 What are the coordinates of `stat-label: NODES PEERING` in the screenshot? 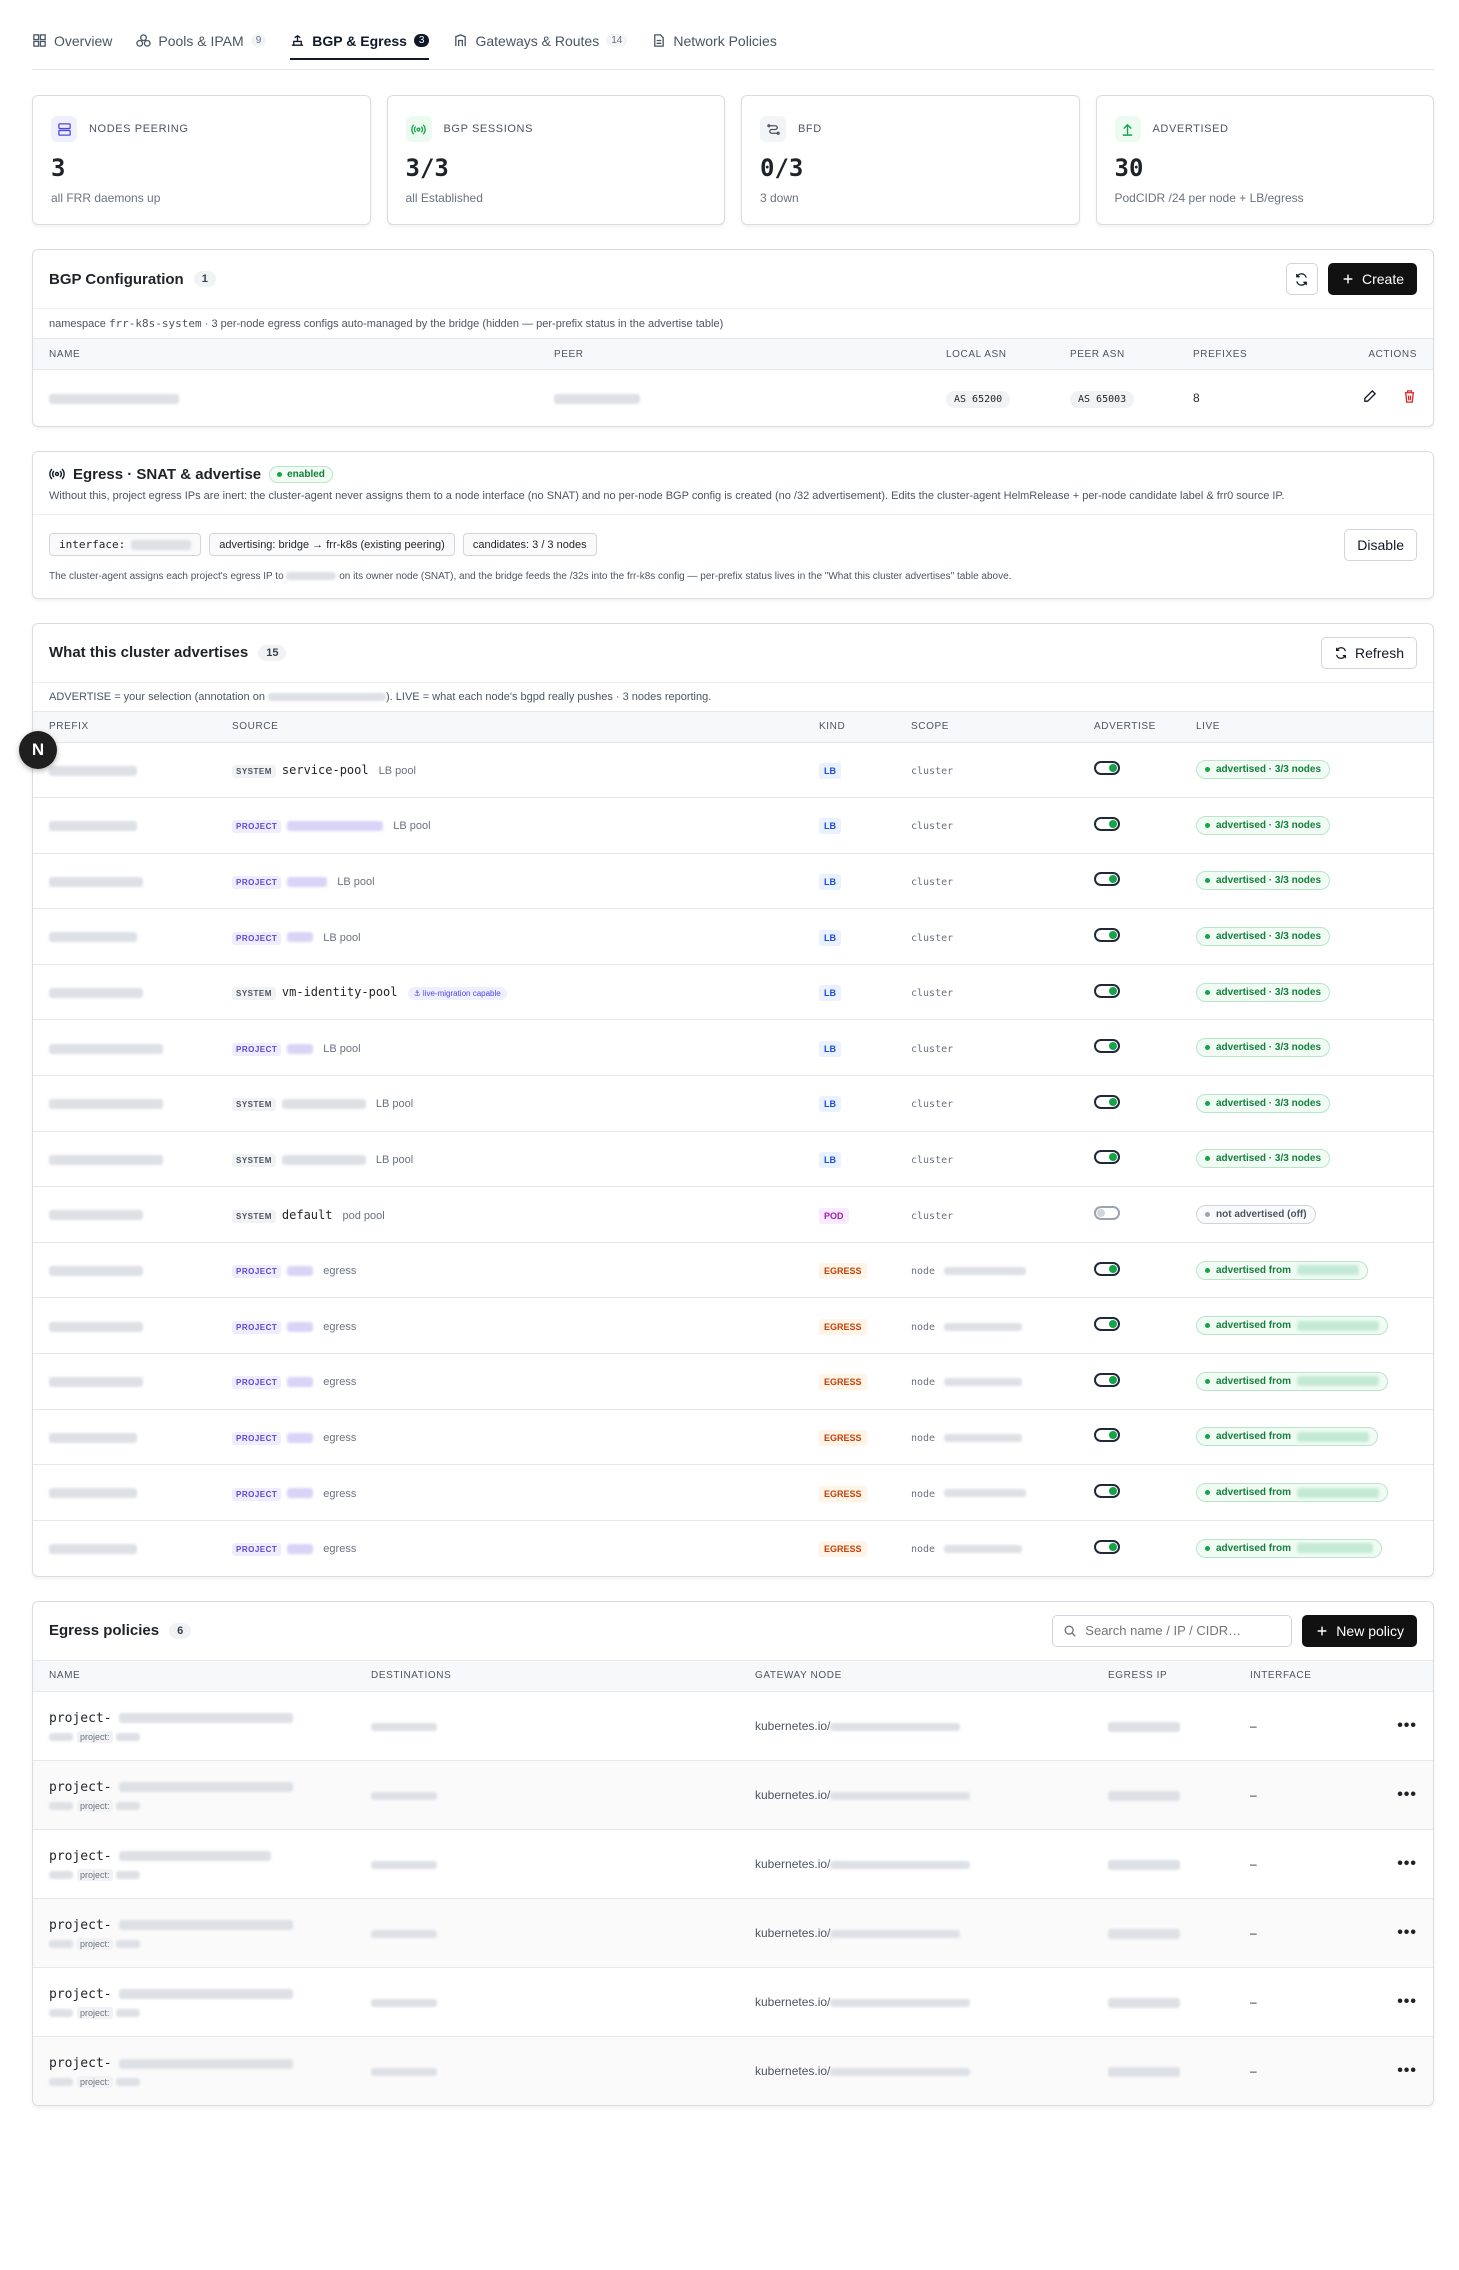 It's located at (139, 129).